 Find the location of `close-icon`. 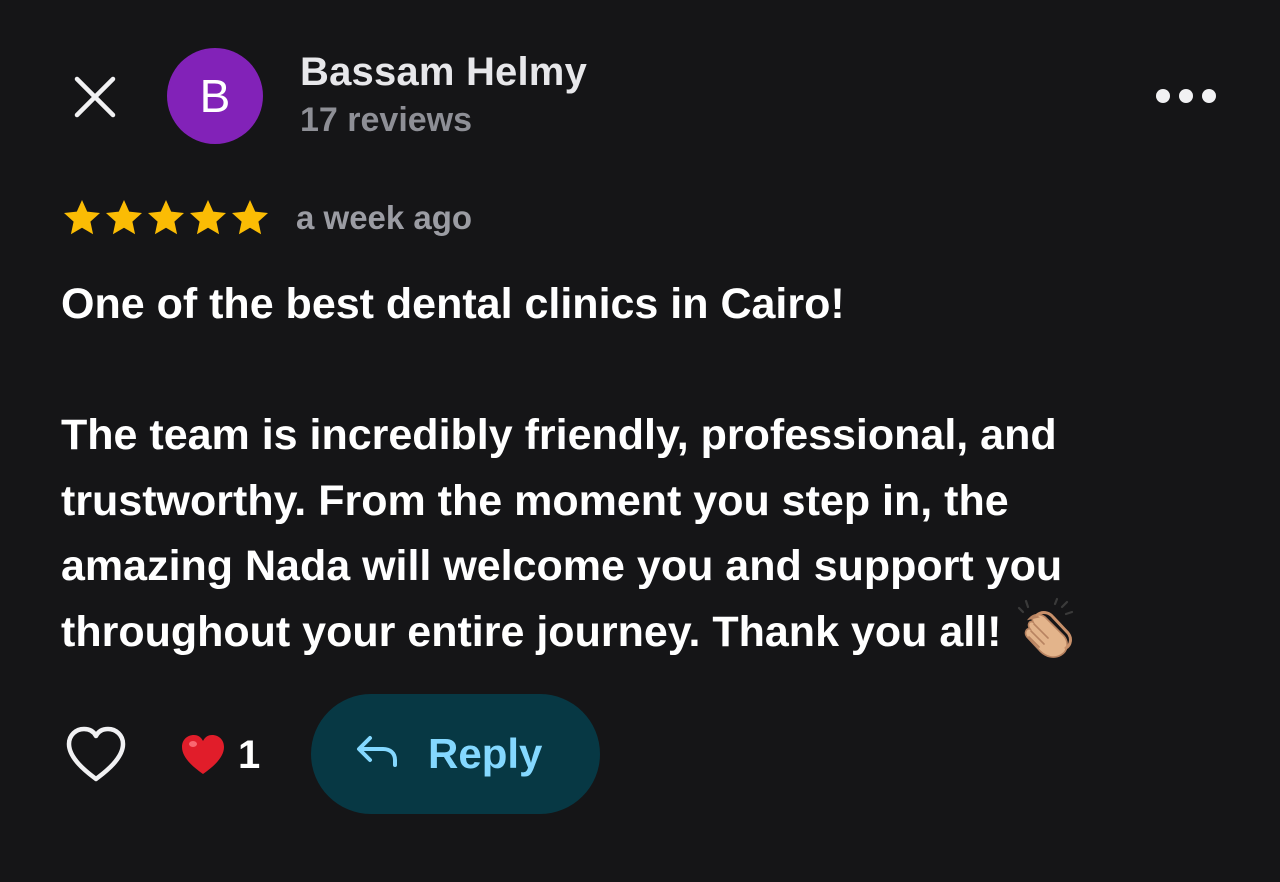

close-icon is located at coordinates (95, 97).